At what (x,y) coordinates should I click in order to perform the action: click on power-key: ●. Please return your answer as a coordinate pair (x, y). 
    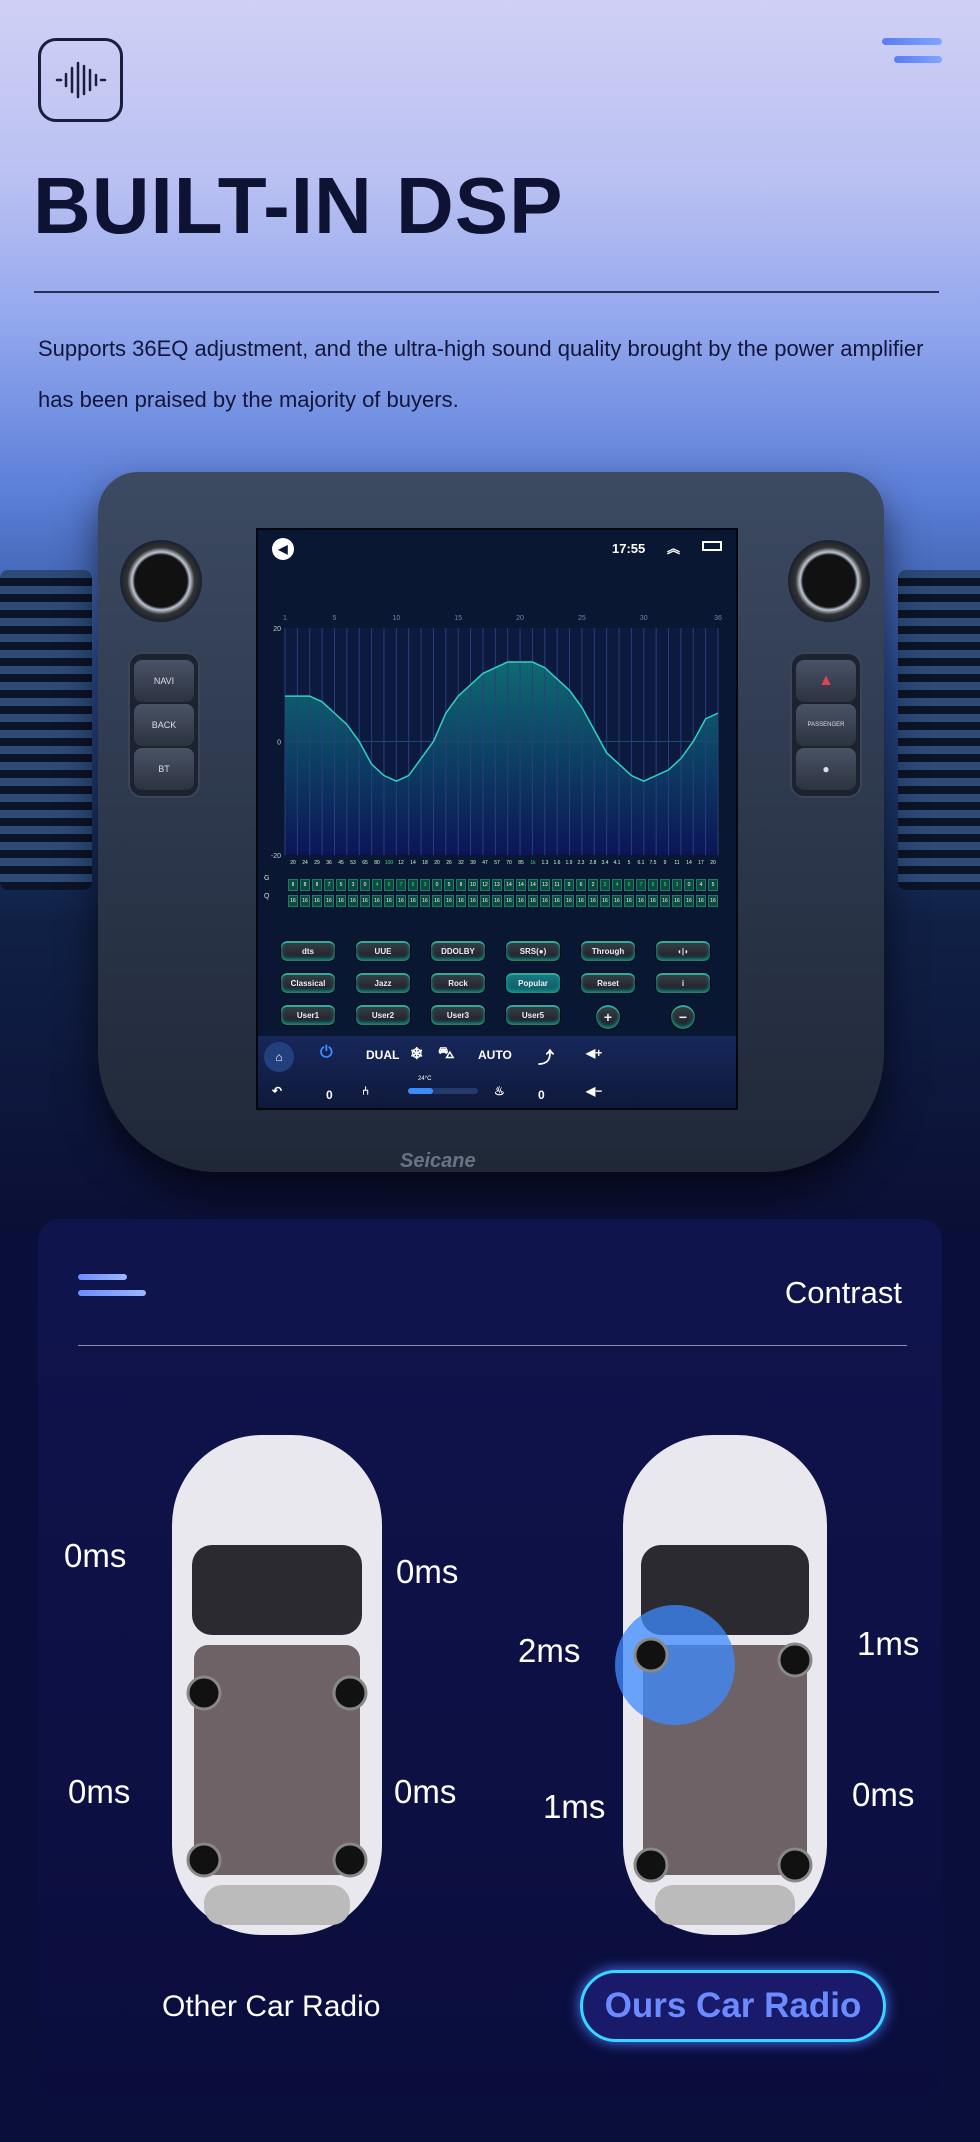
    Looking at the image, I should click on (826, 769).